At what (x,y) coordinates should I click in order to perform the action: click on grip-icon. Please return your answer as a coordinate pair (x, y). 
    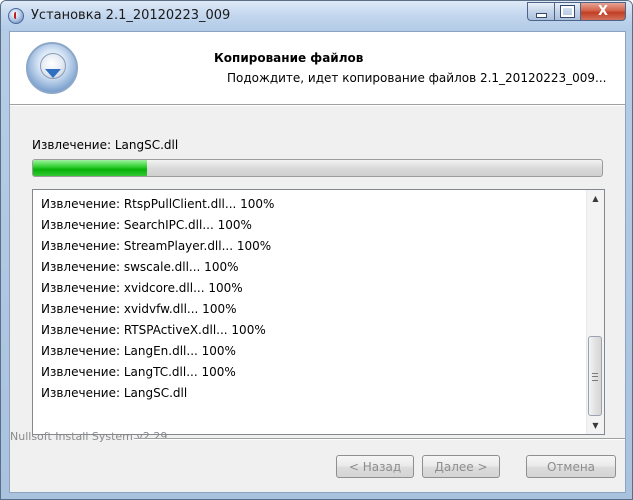
    Looking at the image, I should click on (595, 377).